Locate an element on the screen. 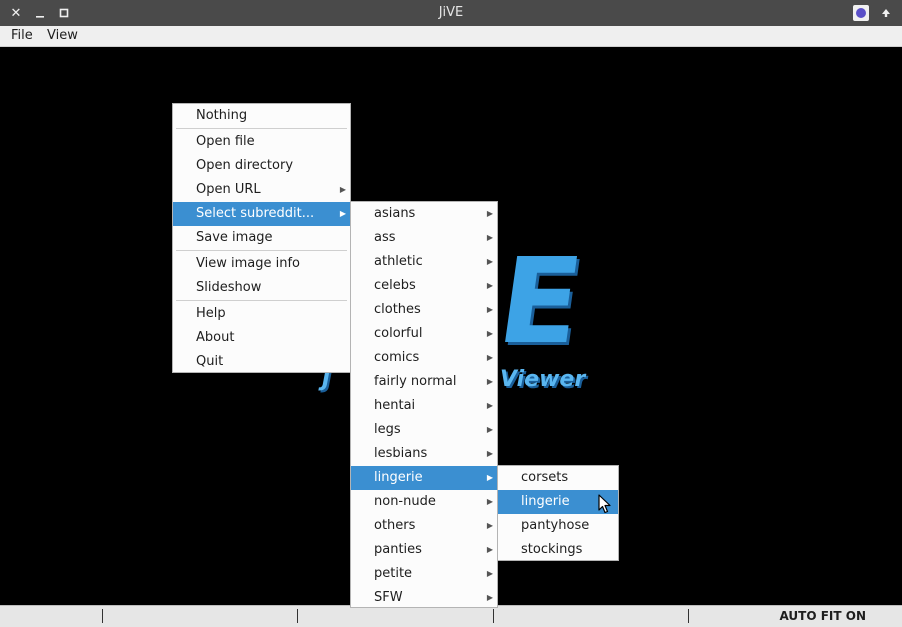  menu-item-select-subreddit: Select subreddit... ▶ is located at coordinates (261, 214).